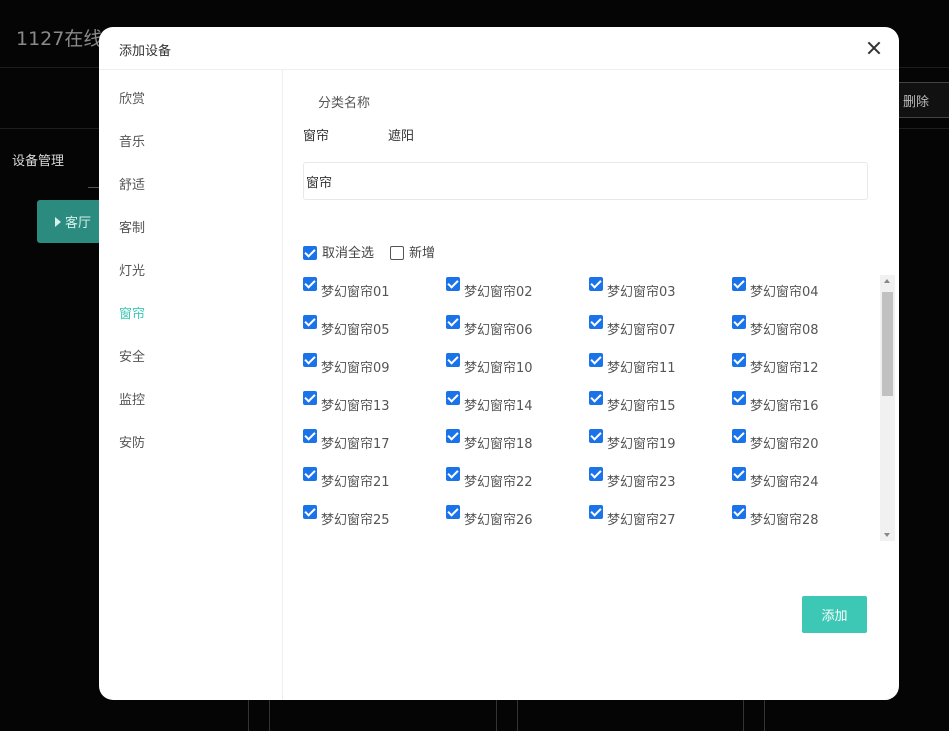 The height and width of the screenshot is (731, 949). I want to click on device-checkbox-item: 梦幻窗帘19, so click(632, 439).